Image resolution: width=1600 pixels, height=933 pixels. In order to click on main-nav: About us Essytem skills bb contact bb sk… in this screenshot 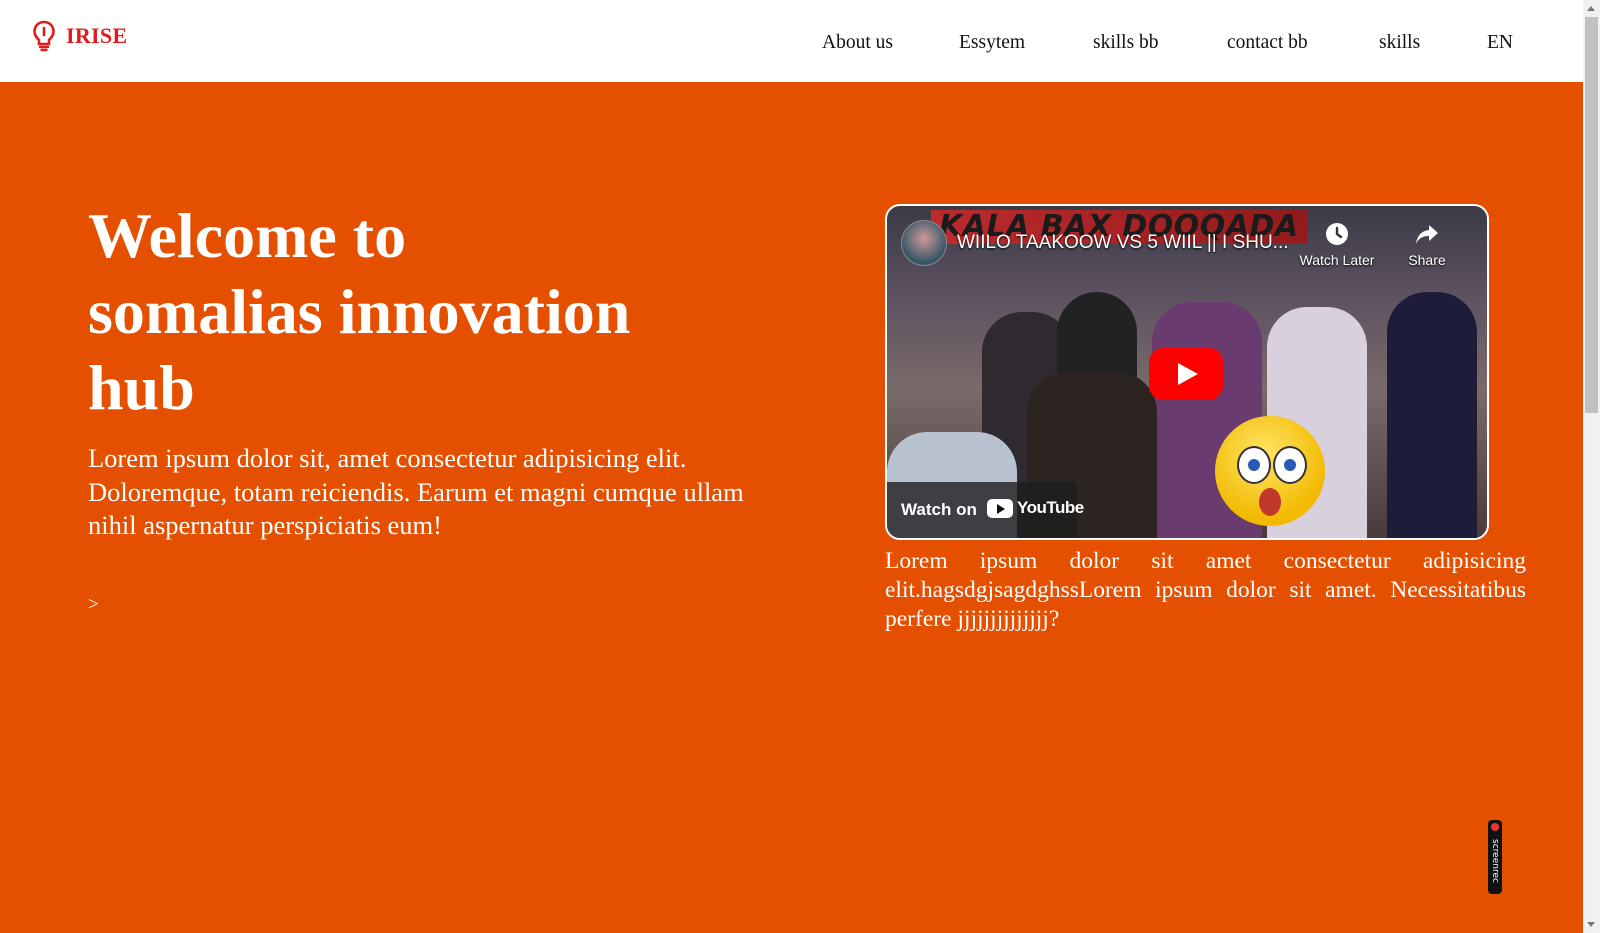, I will do `click(791, 45)`.